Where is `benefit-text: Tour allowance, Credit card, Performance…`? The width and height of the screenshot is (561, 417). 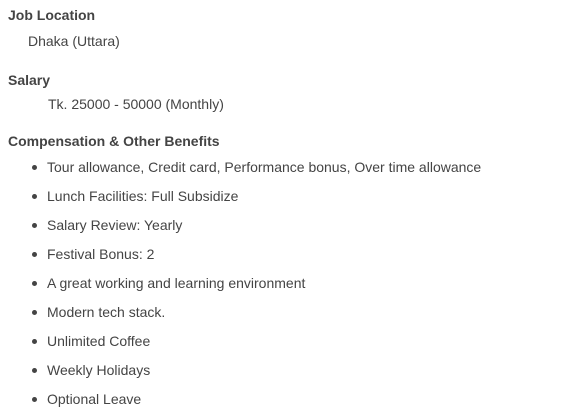 benefit-text: Tour allowance, Credit card, Performance… is located at coordinates (264, 167).